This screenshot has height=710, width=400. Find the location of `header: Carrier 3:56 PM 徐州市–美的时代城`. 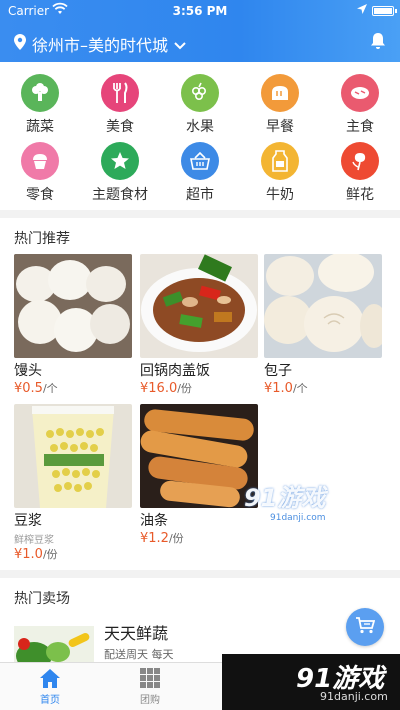

header: Carrier 3:56 PM 徐州市–美的时代城 is located at coordinates (200, 31).